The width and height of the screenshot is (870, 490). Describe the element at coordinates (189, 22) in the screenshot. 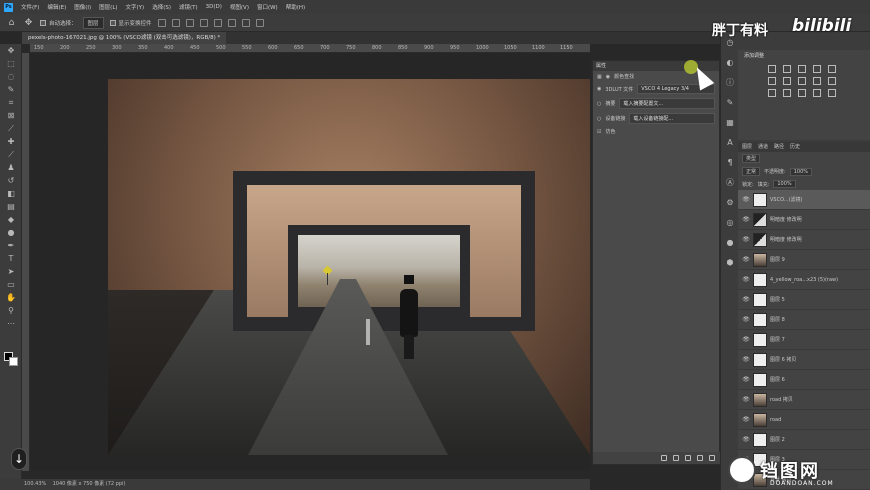

I see `align-right-icon` at that location.